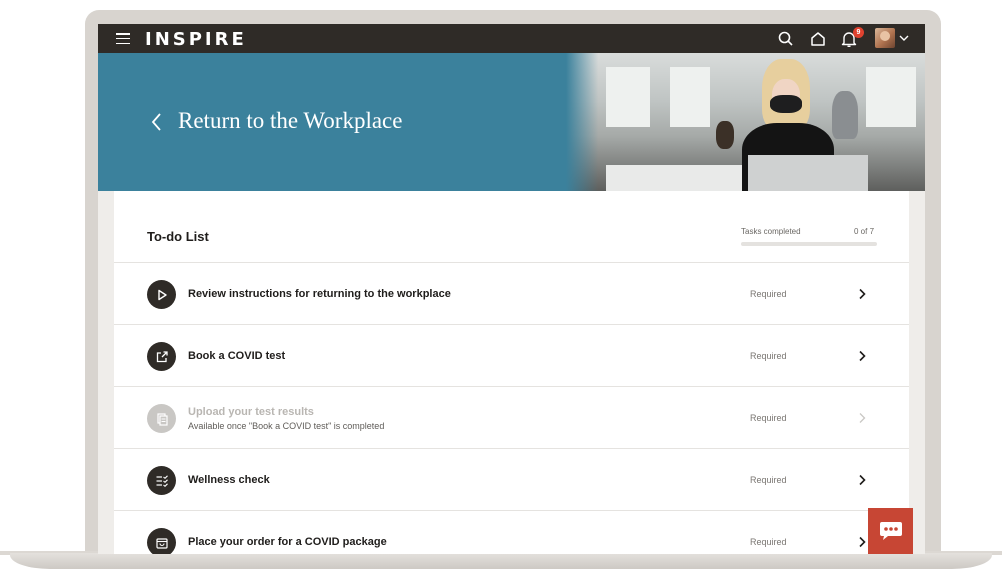  What do you see at coordinates (156, 122) in the screenshot?
I see `back-chevron-icon` at bounding box center [156, 122].